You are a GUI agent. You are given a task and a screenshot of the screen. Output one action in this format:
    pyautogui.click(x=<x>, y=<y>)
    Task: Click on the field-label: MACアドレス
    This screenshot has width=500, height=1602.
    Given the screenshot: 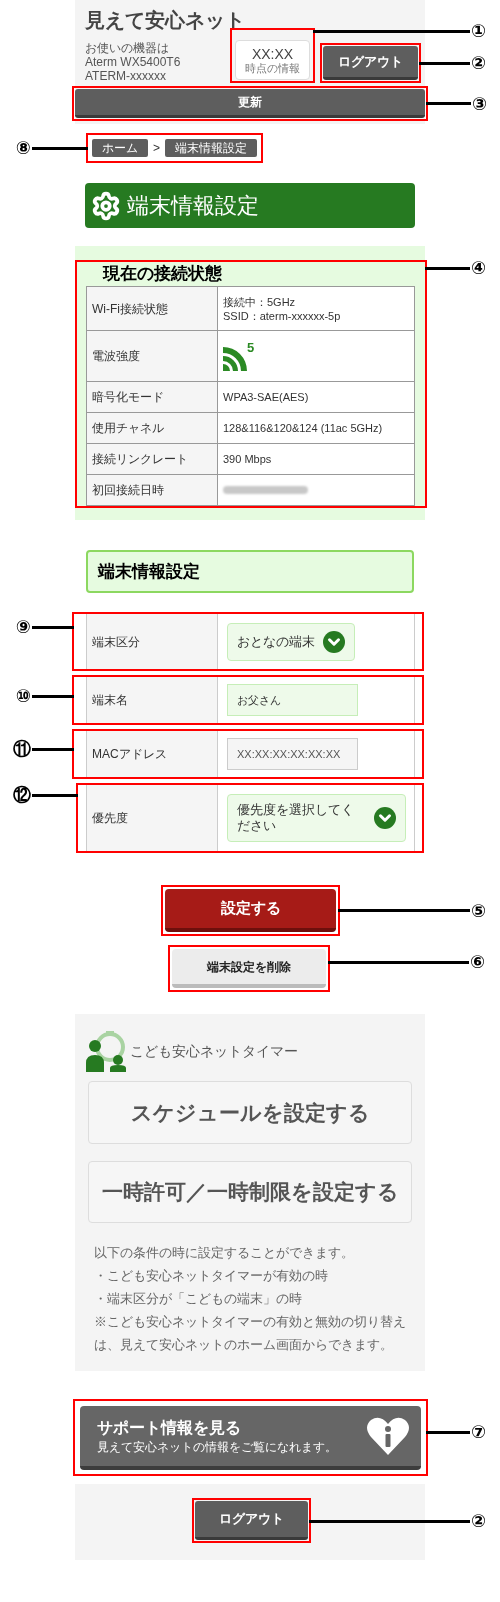 What is the action you would take?
    pyautogui.click(x=129, y=754)
    